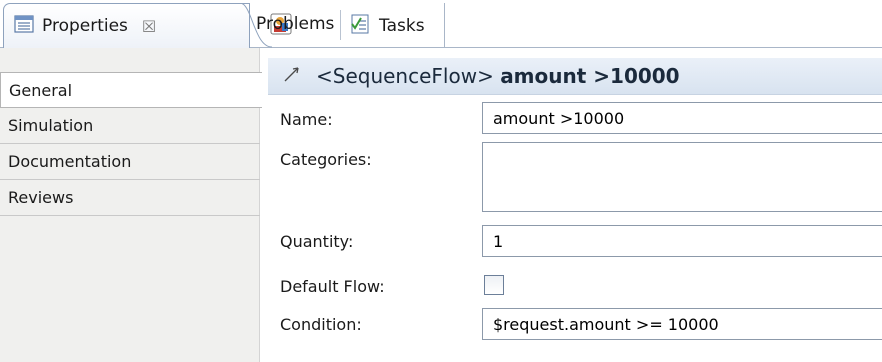 This screenshot has height=362, width=882. I want to click on default-flow-checkbox, so click(494, 285).